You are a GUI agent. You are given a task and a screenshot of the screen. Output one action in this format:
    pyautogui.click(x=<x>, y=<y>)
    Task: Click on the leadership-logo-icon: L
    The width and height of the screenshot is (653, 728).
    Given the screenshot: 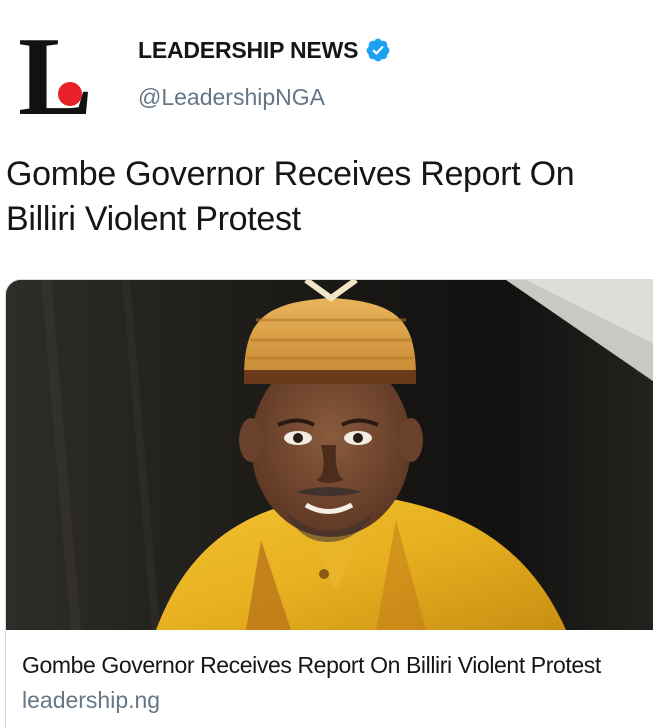 What is the action you would take?
    pyautogui.click(x=55, y=77)
    